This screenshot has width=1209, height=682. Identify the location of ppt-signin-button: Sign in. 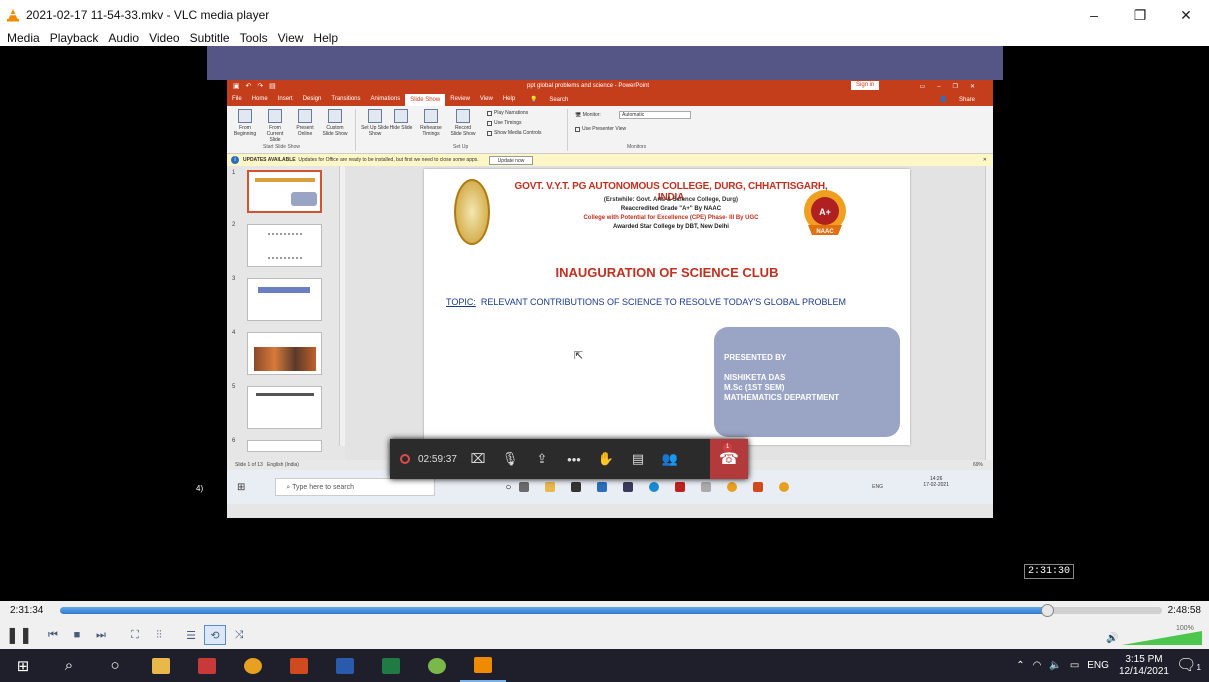
(865, 85).